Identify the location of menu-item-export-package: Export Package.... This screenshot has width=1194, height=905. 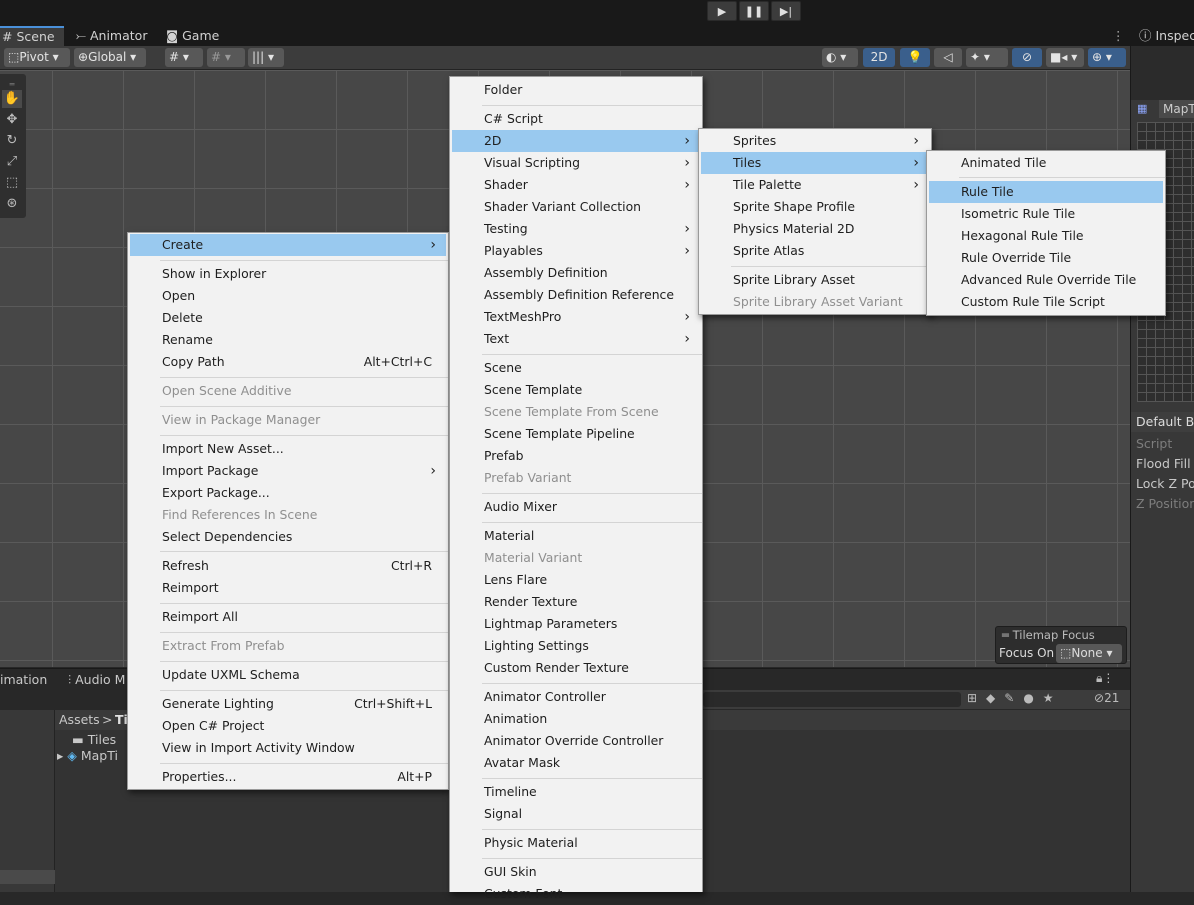
(288, 493).